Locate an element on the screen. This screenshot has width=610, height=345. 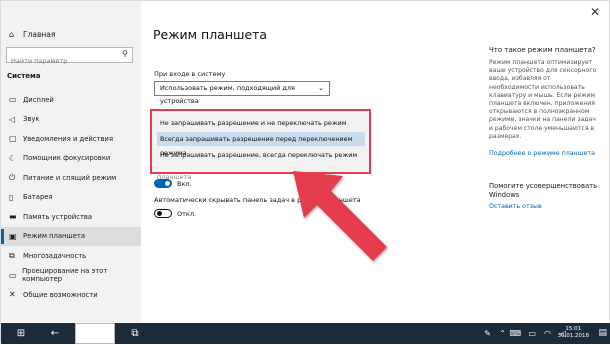
sidebar-item-multitasking: ⧉ Многозадачность is located at coordinates (71, 256).